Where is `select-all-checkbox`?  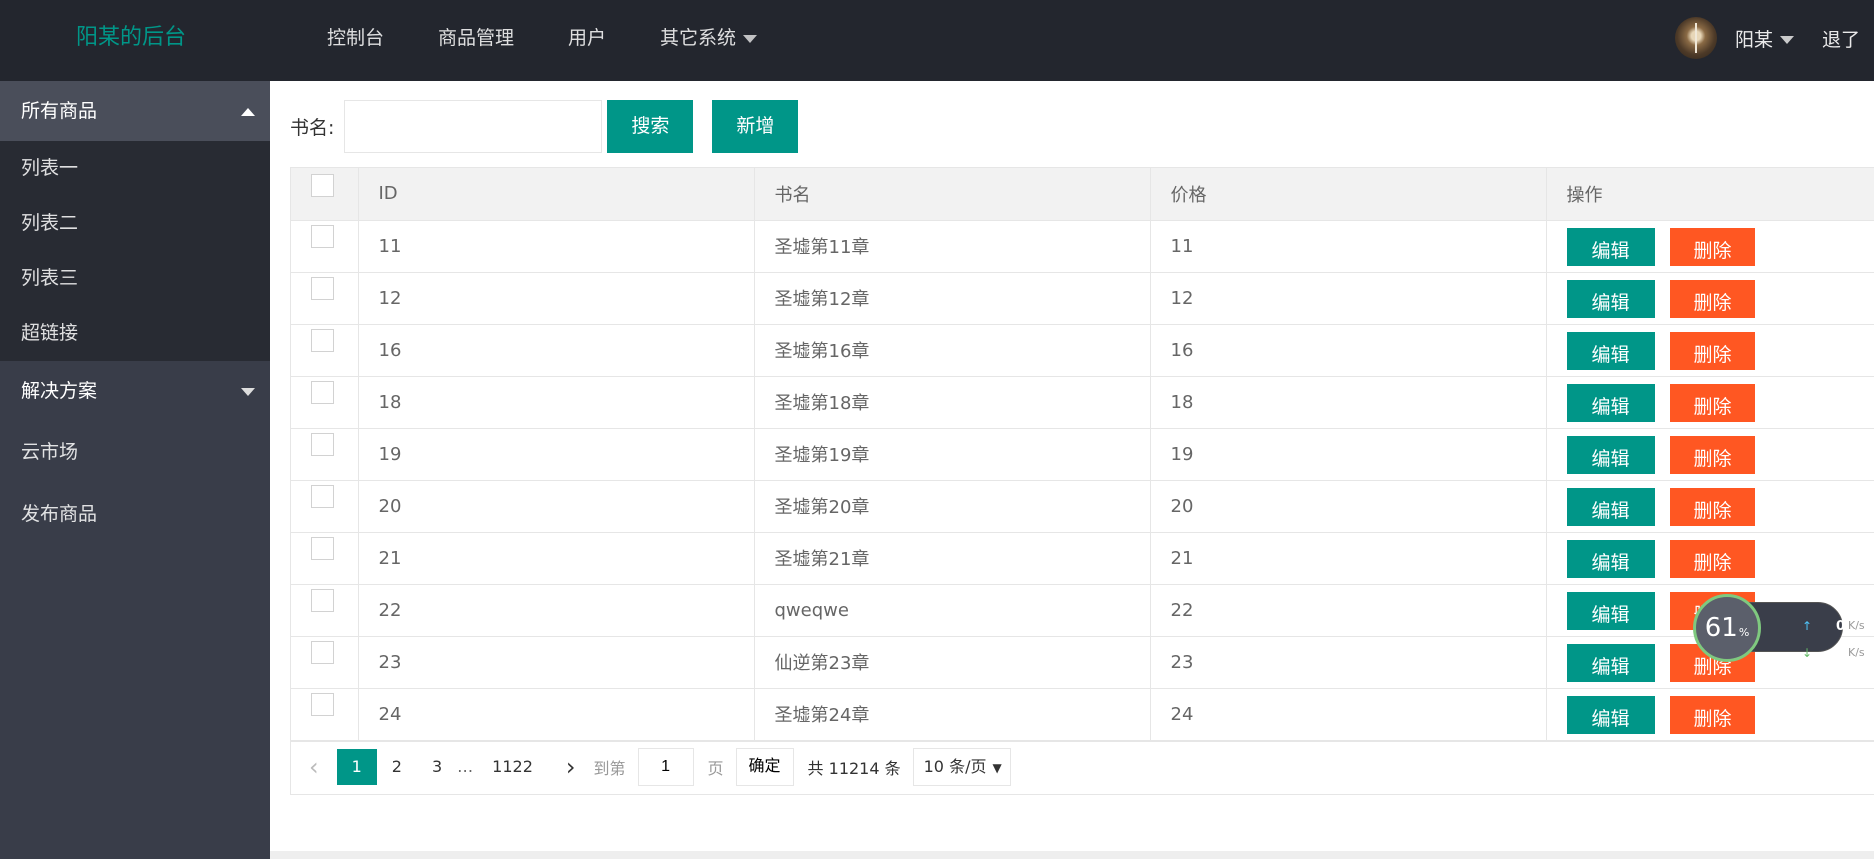
select-all-checkbox is located at coordinates (322, 185).